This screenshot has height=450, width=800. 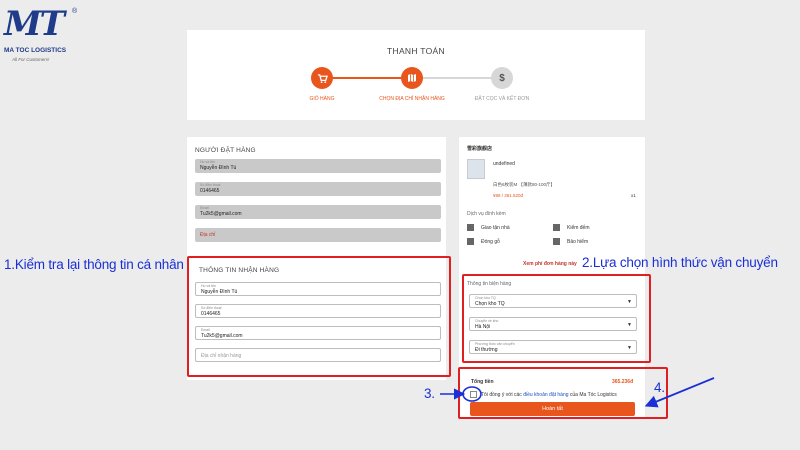 I want to click on arrow-to-finish, so click(x=679, y=392).